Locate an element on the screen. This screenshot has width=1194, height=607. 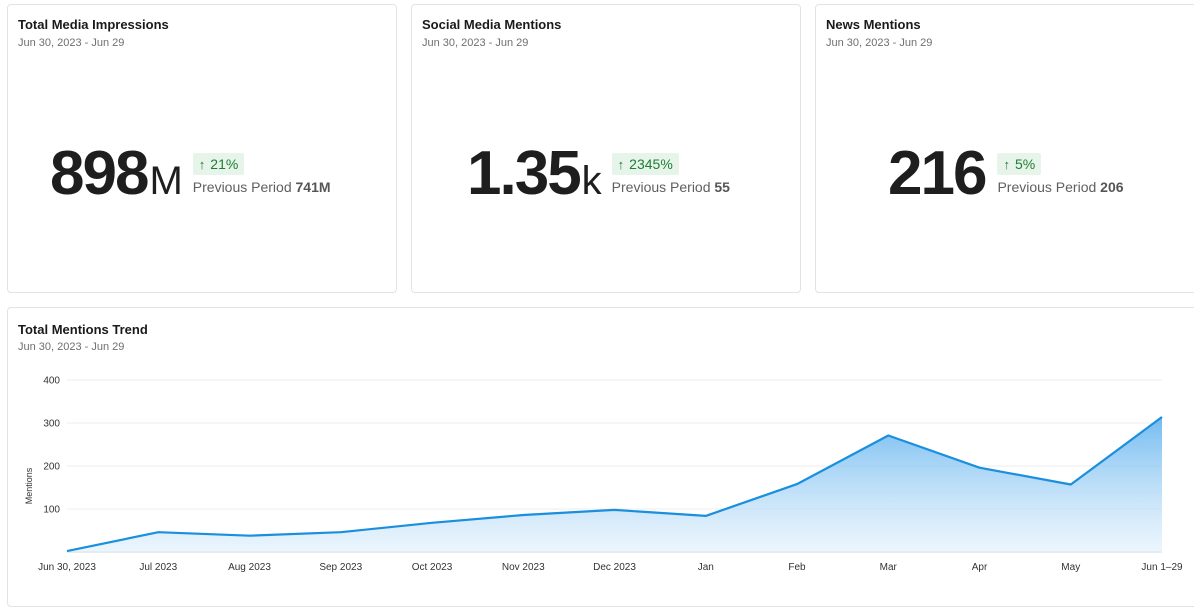
x-tick-label: Oct 2023 is located at coordinates (432, 567).